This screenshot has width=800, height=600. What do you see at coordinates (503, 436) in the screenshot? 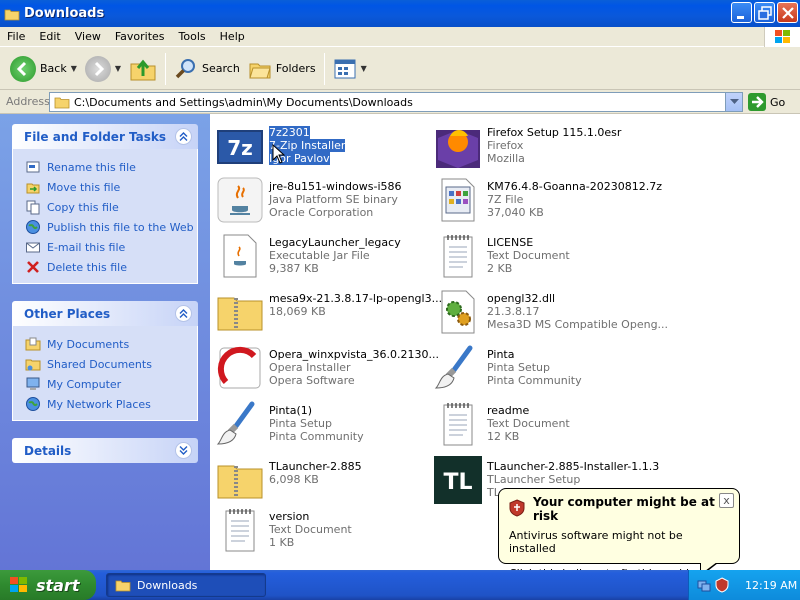
I see `file-detail: 12 KB` at bounding box center [503, 436].